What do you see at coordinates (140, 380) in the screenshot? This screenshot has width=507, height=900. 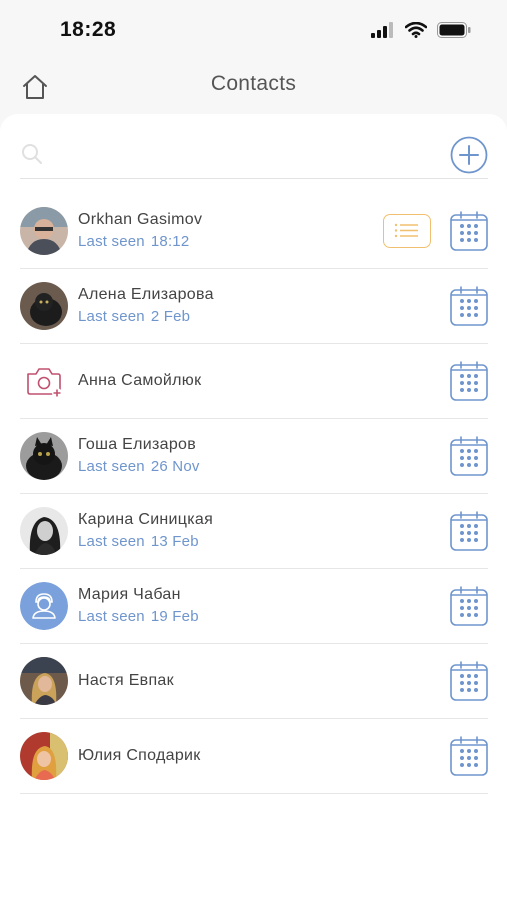 I see `contact-name: Анна Самойлюк` at bounding box center [140, 380].